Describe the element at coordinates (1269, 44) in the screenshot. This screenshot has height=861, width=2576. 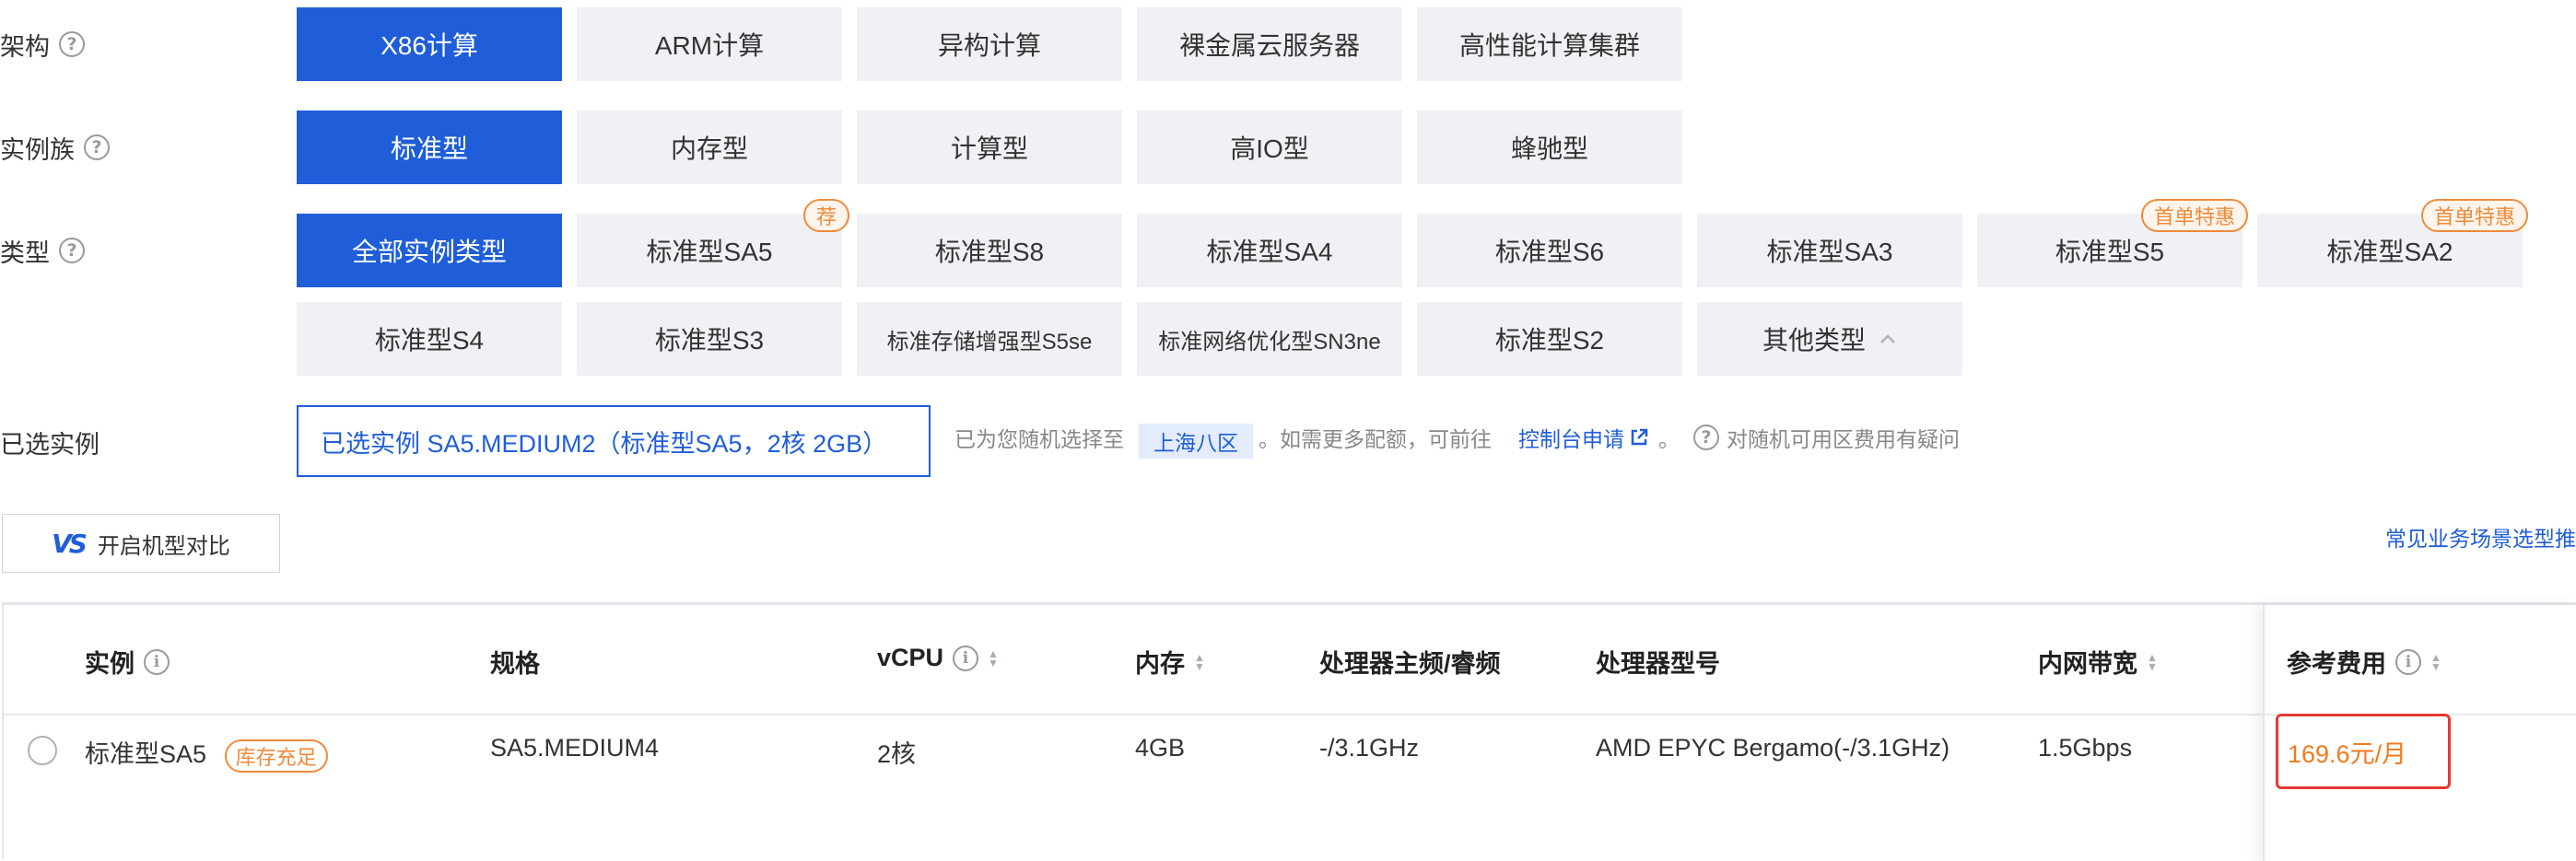
I see `arch-option-bare-metal: 裸金属云服务器` at that location.